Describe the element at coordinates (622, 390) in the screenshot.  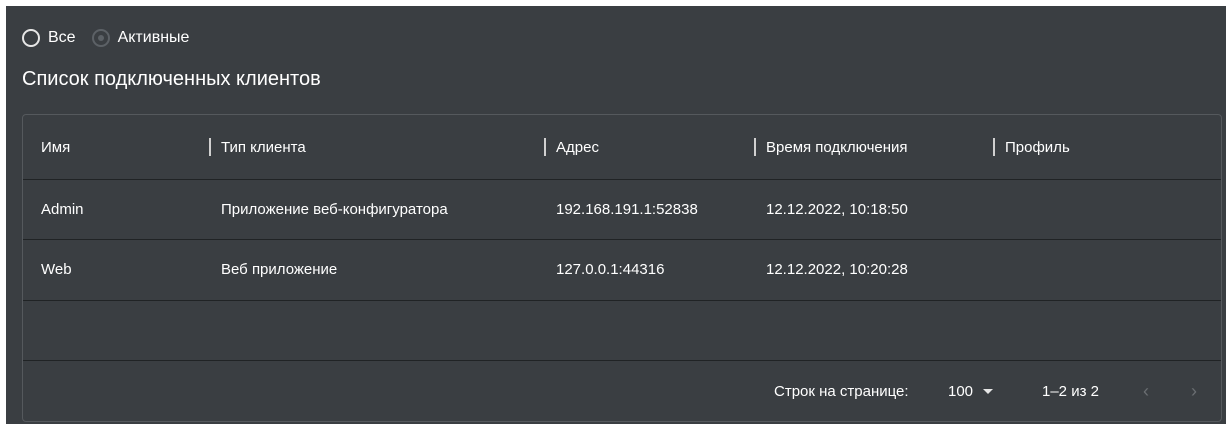
I see `table-pagination: Строк на странице: 100 1–2 из 2 ‹ ›` at that location.